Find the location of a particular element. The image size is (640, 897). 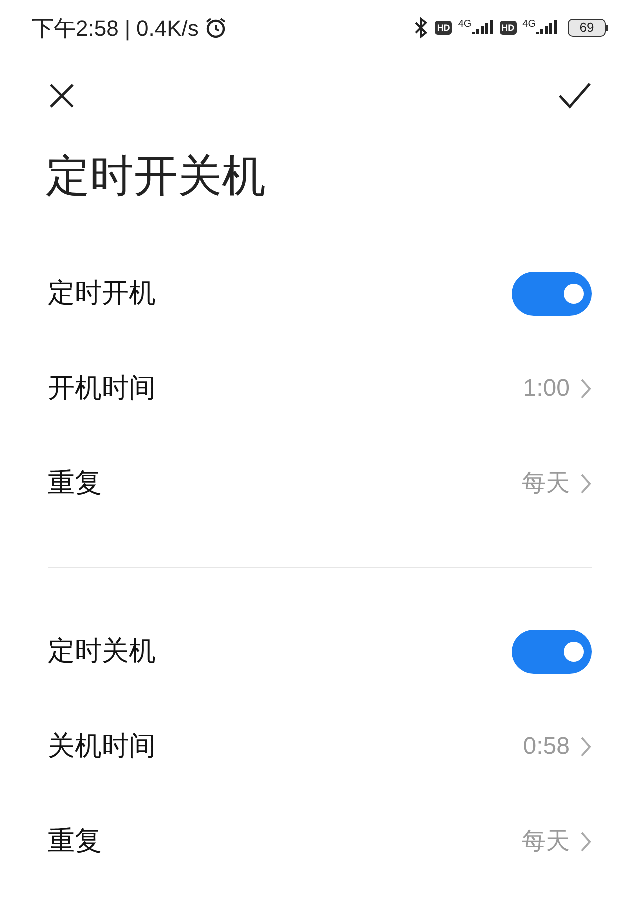

setting-label: 定时开机 is located at coordinates (102, 293).